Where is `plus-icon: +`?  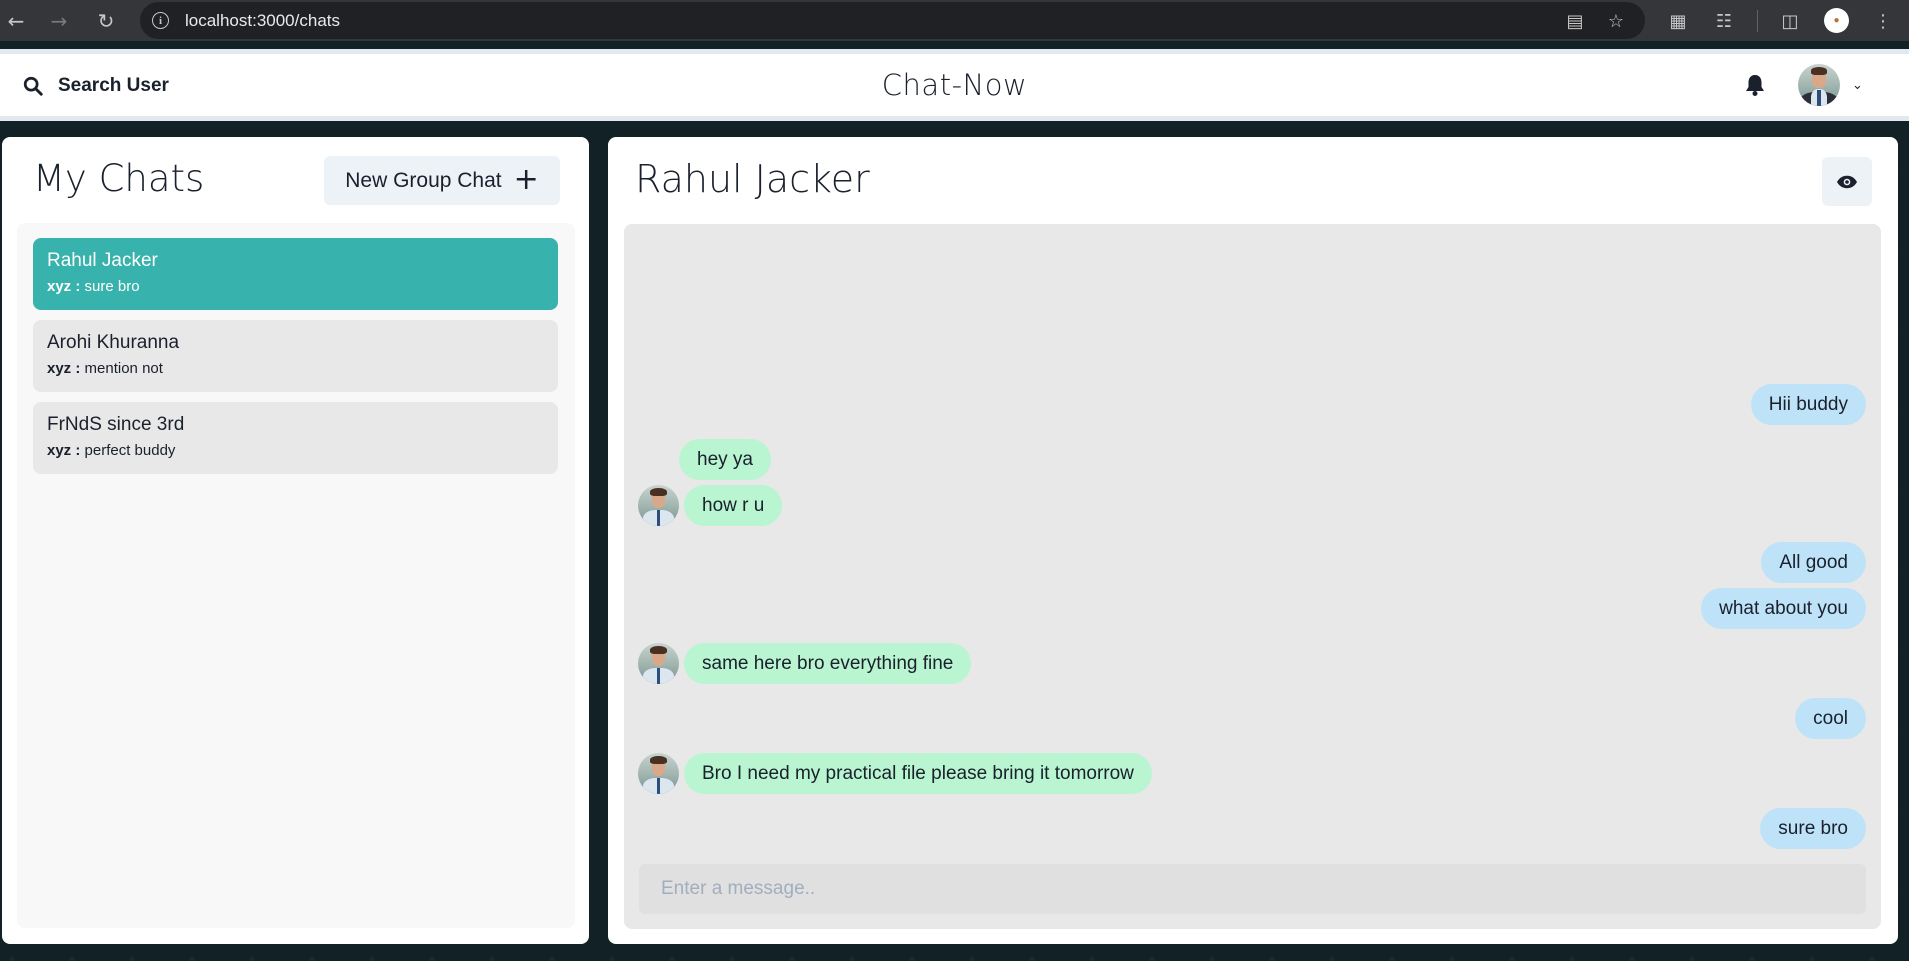 plus-icon: + is located at coordinates (526, 179).